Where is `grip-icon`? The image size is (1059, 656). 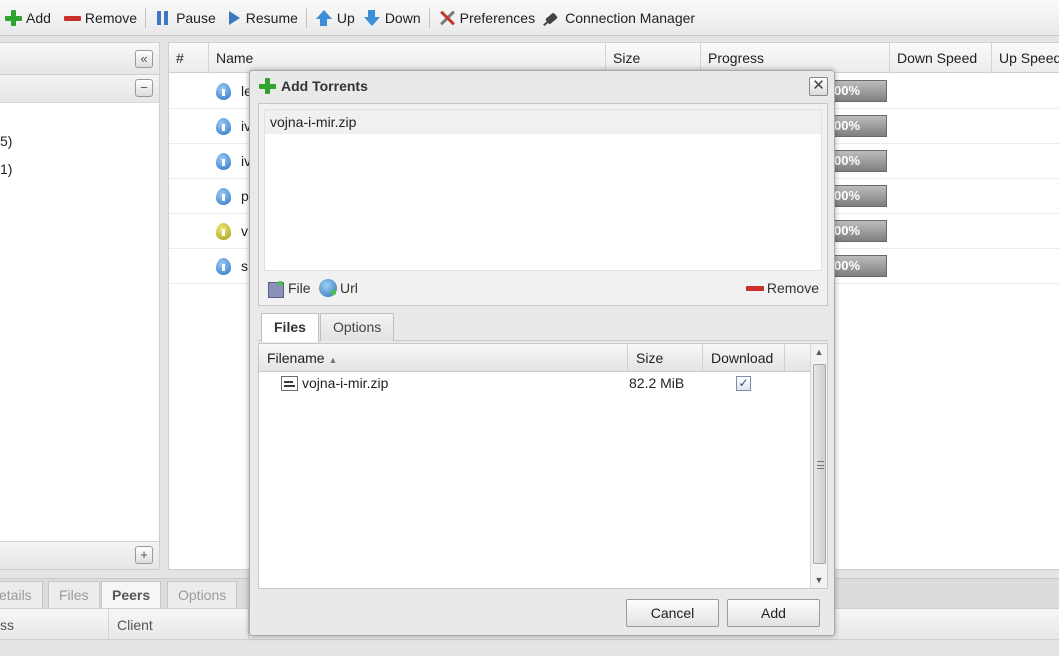 grip-icon is located at coordinates (820, 465).